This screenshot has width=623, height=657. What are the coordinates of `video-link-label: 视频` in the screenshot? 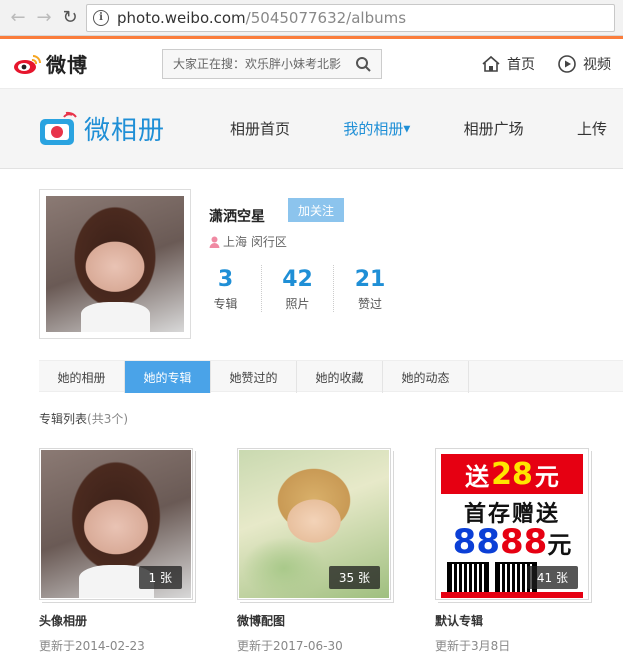 It's located at (597, 64).